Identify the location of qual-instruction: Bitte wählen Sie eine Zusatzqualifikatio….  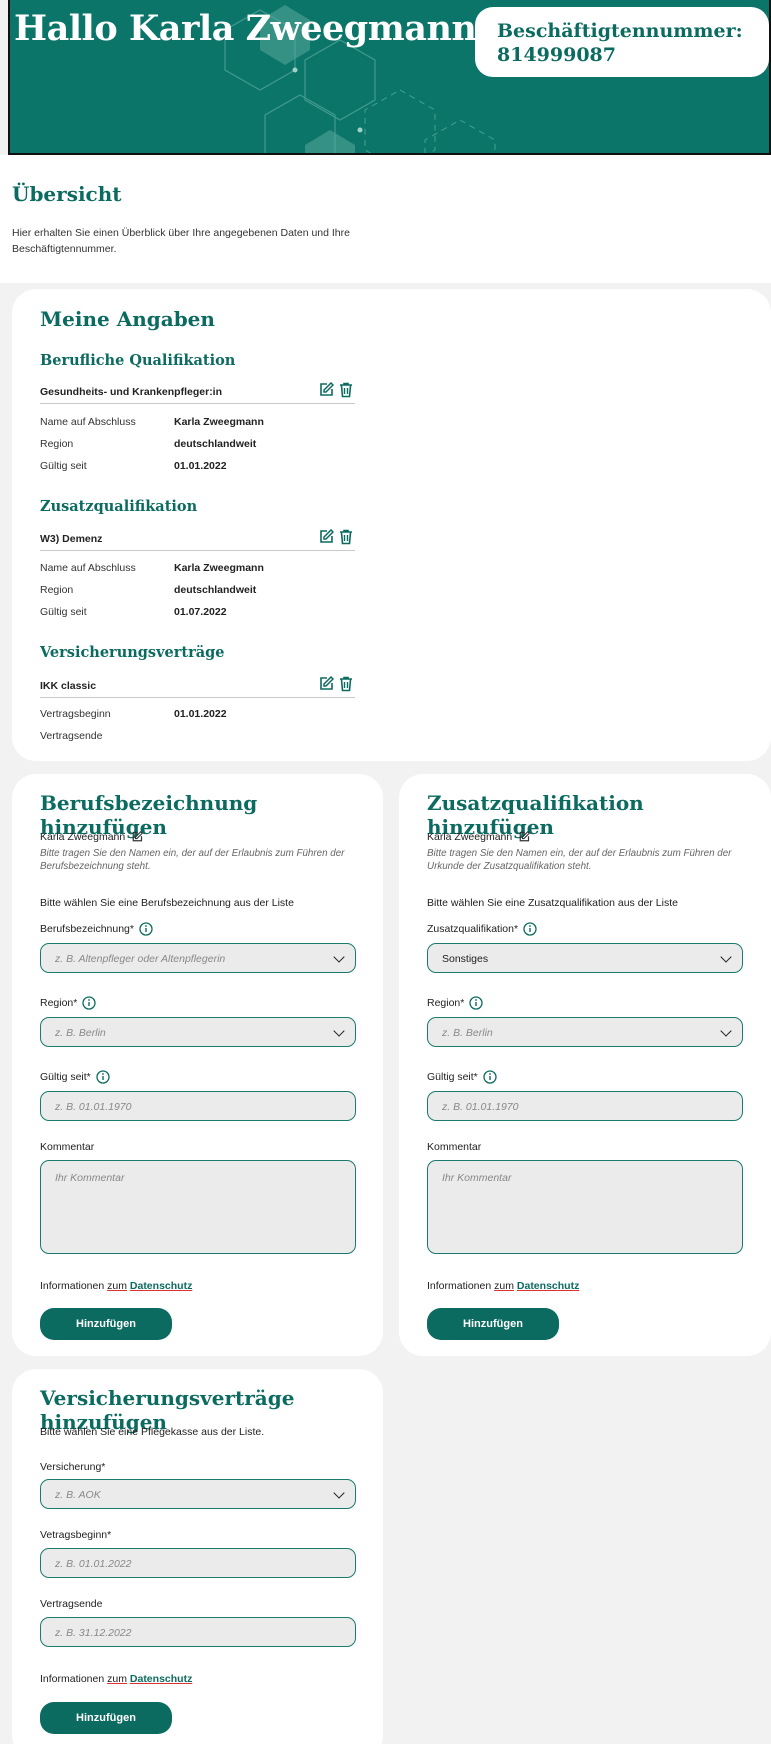
(552, 903).